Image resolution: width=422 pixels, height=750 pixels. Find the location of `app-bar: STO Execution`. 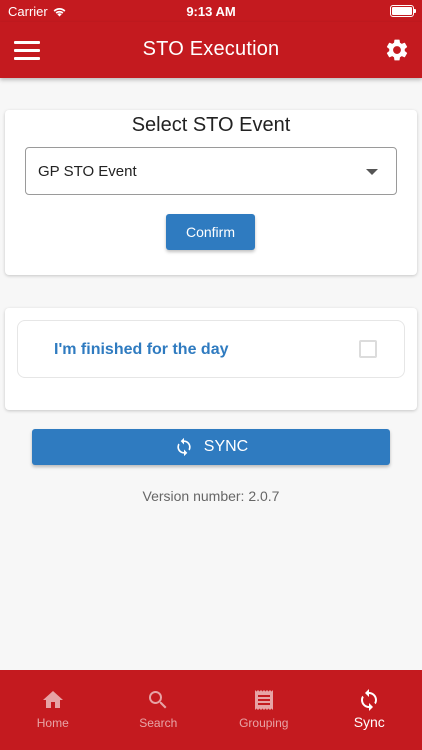

app-bar: STO Execution is located at coordinates (211, 50).